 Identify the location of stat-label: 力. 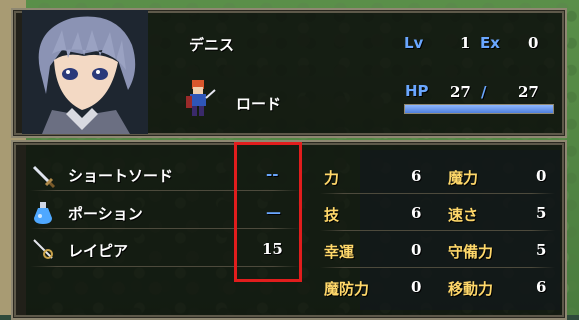
(332, 178).